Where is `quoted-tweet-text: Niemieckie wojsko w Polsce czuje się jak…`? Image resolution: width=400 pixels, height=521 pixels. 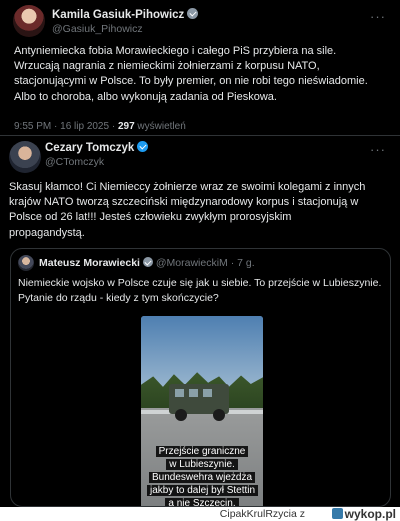
quoted-tweet-text: Niemieckie wojsko w Polsce czuje się jak… is located at coordinates (200, 290).